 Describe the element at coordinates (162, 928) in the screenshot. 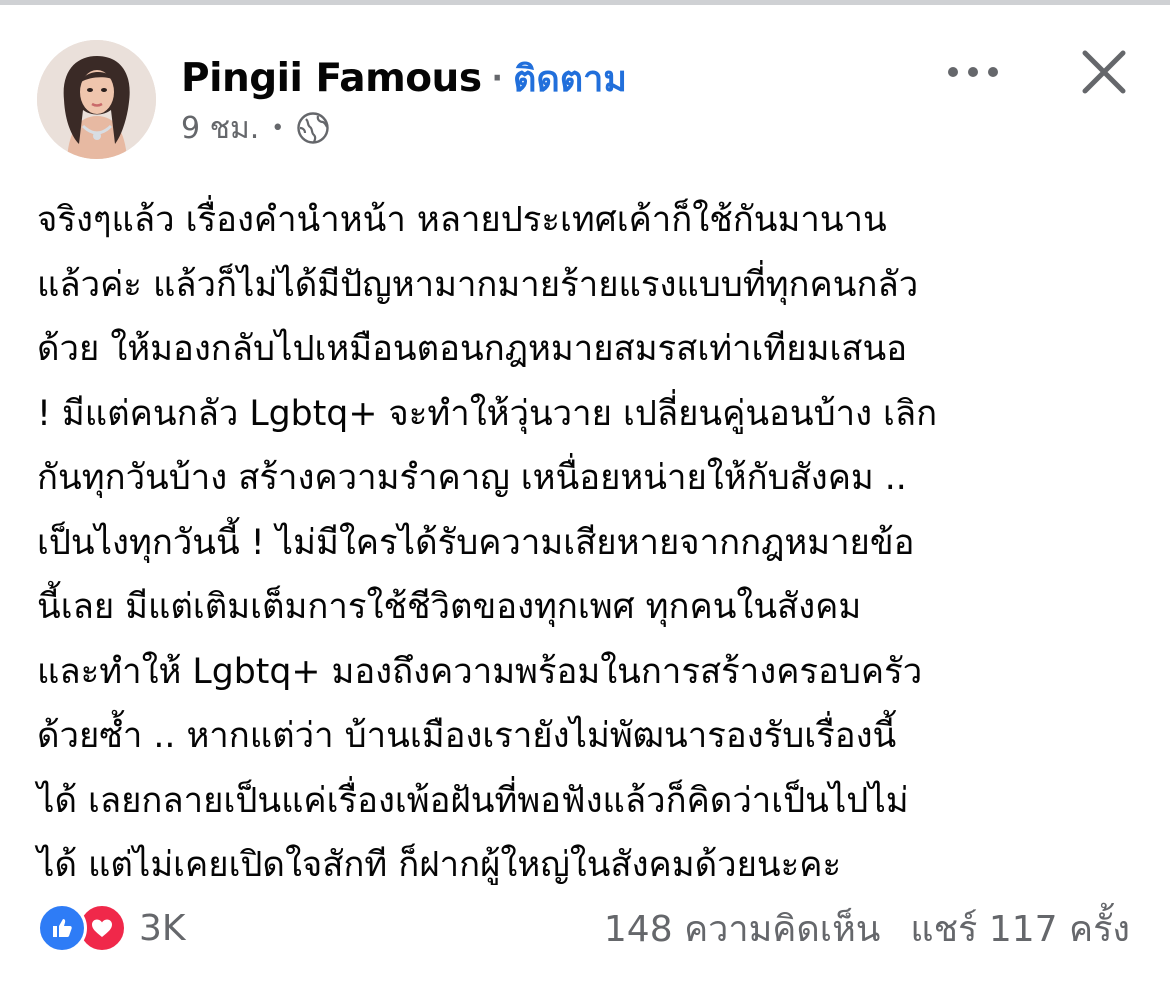

I see `reaction-count: 3K` at that location.